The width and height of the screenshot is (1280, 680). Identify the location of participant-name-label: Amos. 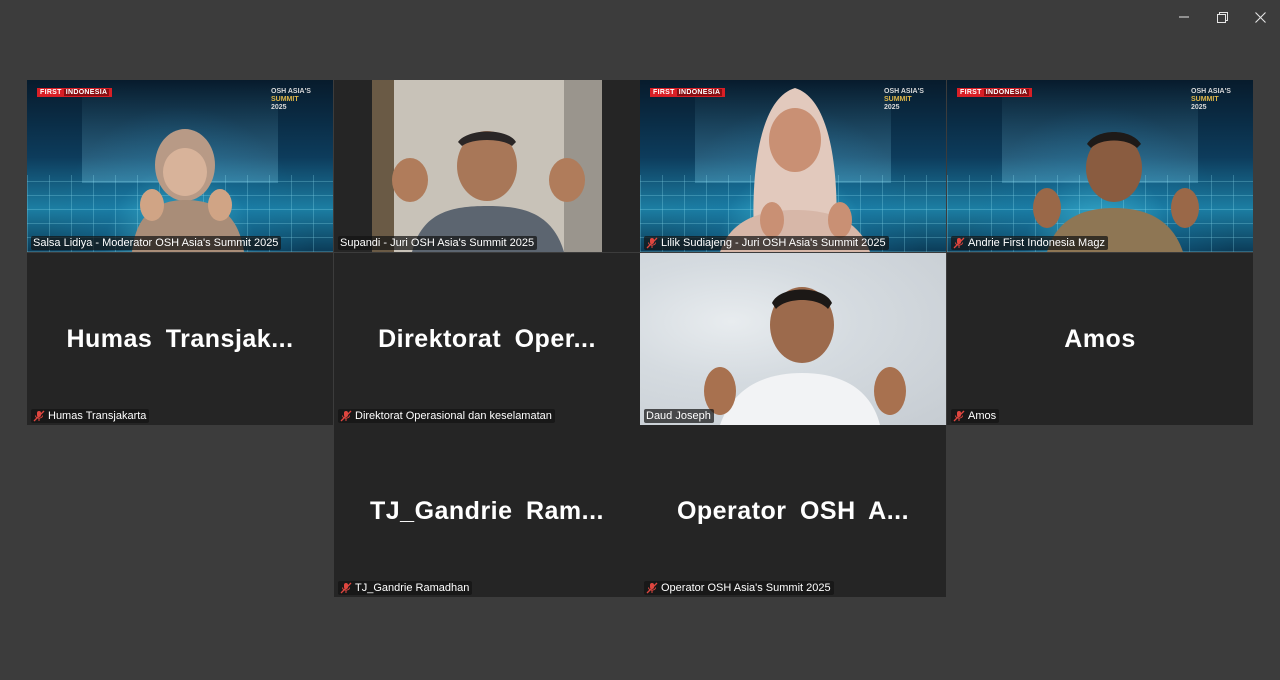
(975, 416).